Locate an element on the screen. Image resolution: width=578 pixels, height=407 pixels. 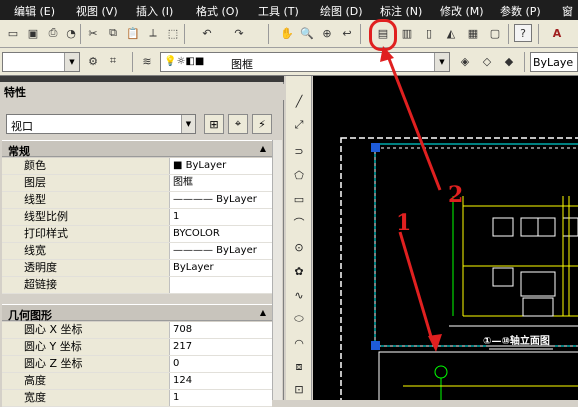
step-label-1: 1 is located at coordinates (404, 223).